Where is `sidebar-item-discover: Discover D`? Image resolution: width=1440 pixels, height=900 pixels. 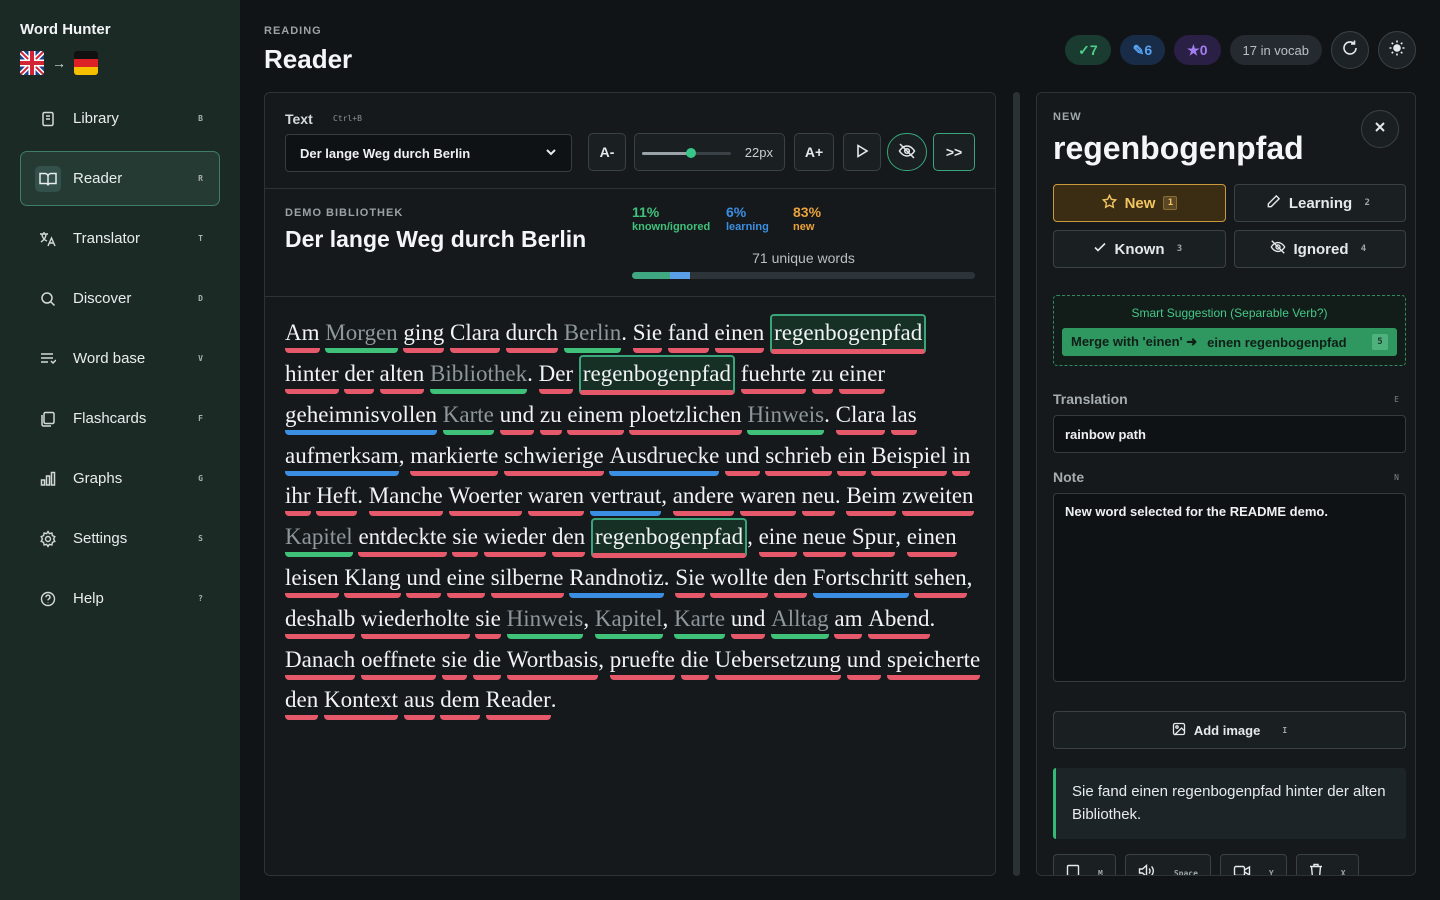
sidebar-item-discover: Discover D is located at coordinates (120, 298).